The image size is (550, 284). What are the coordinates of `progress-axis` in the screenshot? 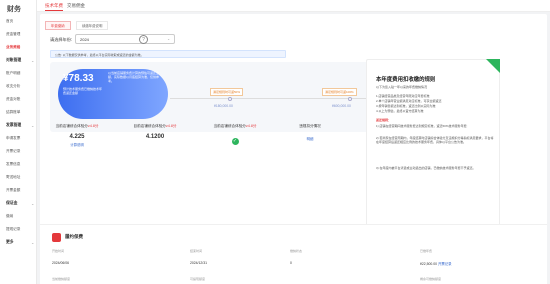 It's located at (270, 98).